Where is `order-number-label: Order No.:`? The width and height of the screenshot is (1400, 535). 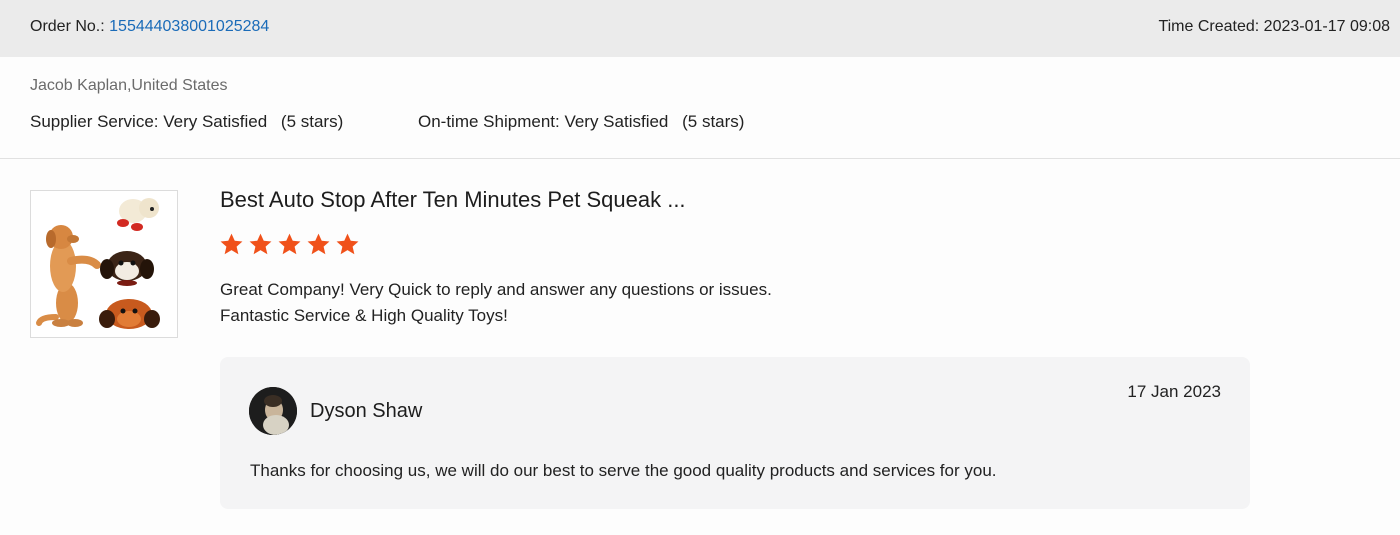
order-number-label: Order No.: is located at coordinates (67, 26).